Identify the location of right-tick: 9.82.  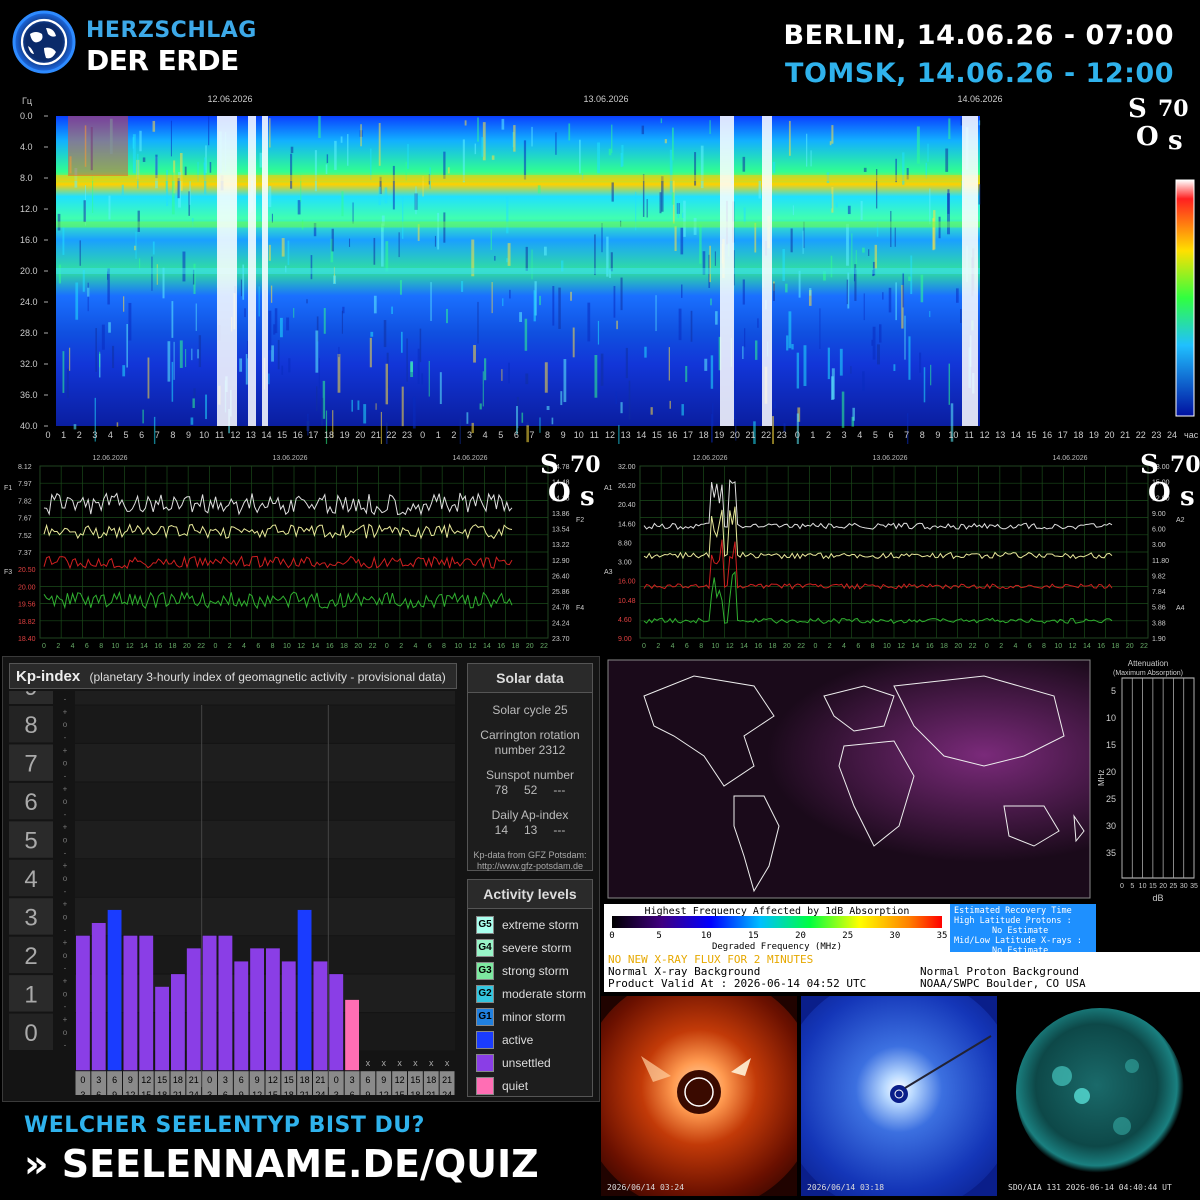
(1159, 576).